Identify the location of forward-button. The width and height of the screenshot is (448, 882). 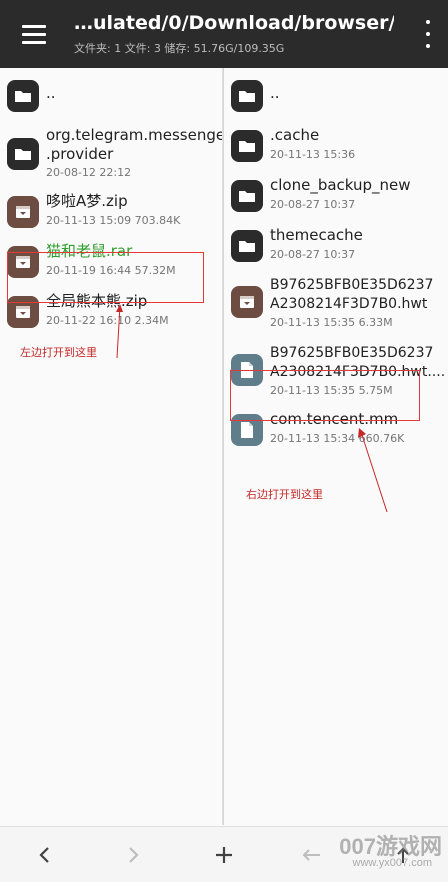
(133, 855).